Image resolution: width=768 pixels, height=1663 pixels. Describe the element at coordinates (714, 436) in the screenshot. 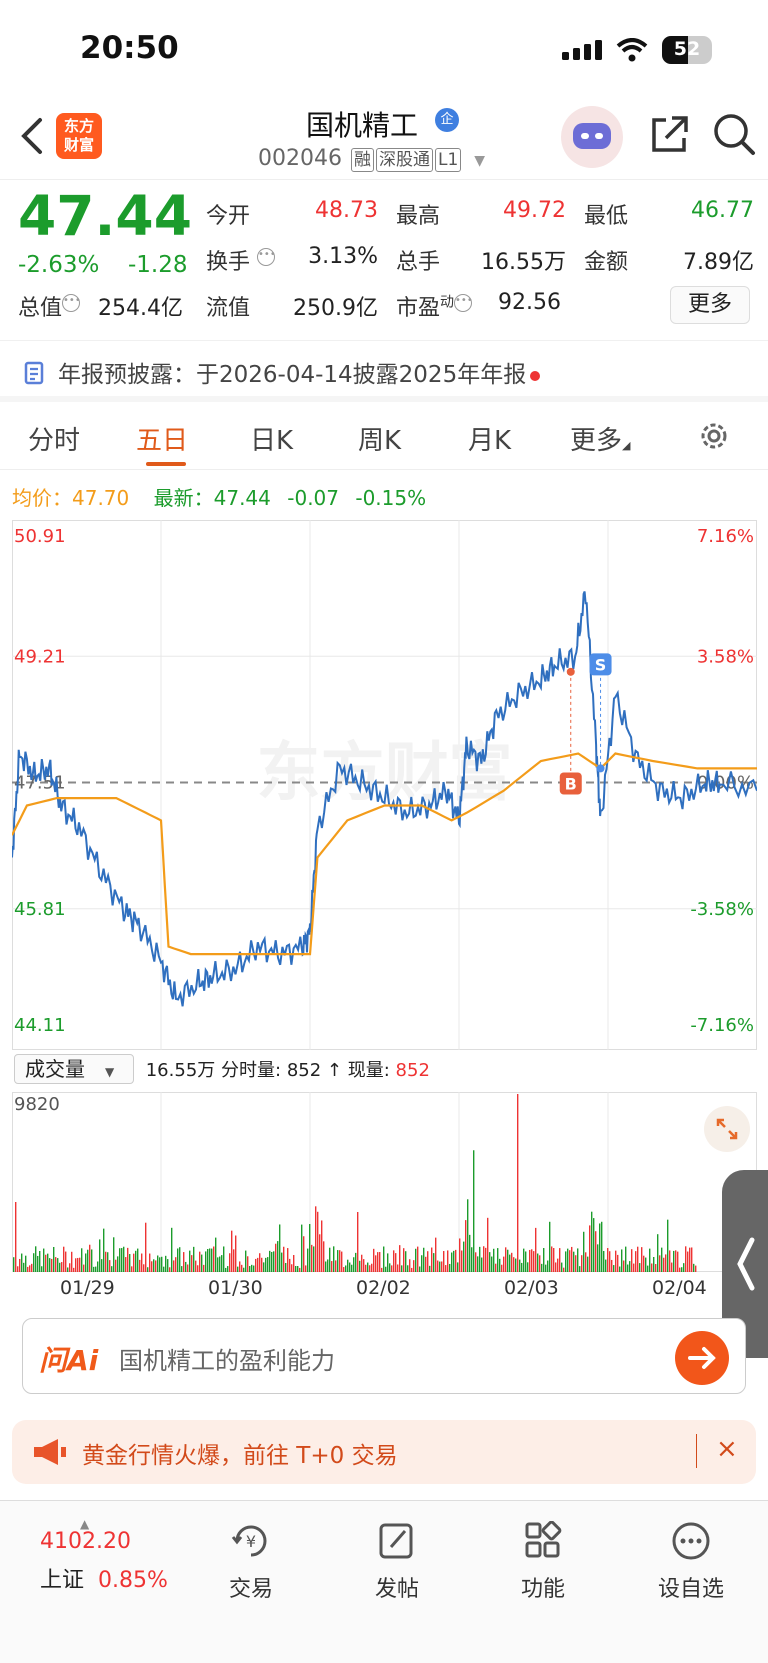

I see `gear-icon` at that location.